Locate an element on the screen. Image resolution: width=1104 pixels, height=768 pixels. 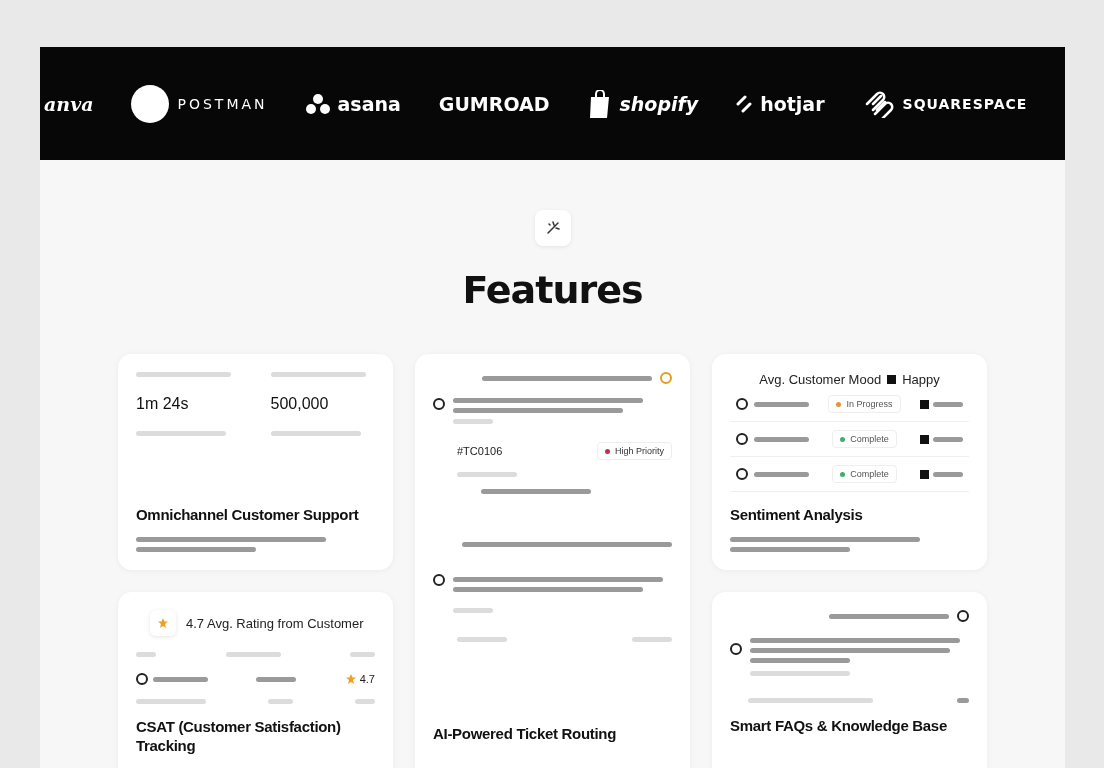
priority-tag: High Priority is located at coordinates (634, 451).